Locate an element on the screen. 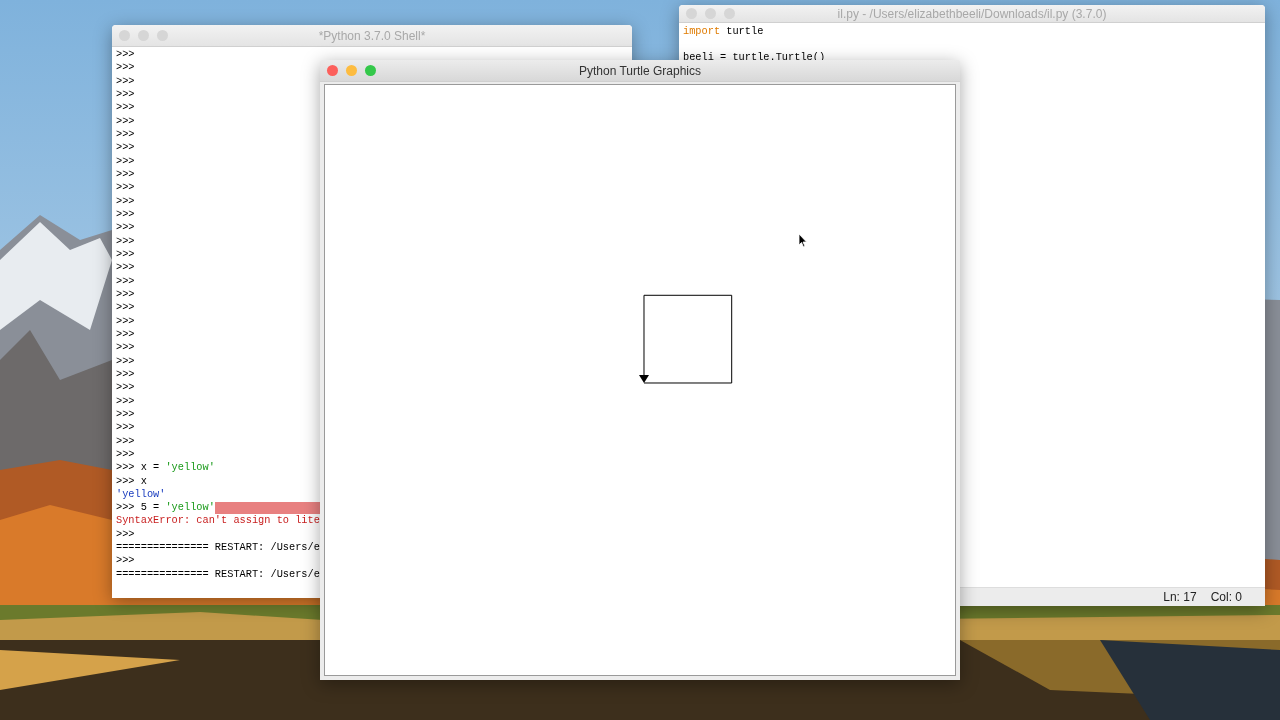  code-line: >>> x is located at coordinates (131, 481).